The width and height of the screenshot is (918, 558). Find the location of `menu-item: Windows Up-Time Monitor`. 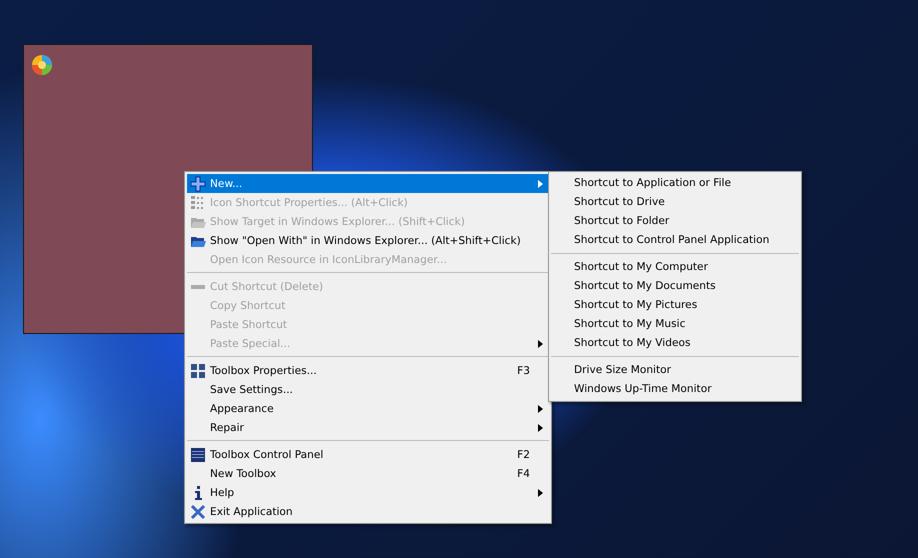

menu-item: Windows Up-Time Monitor is located at coordinates (675, 389).